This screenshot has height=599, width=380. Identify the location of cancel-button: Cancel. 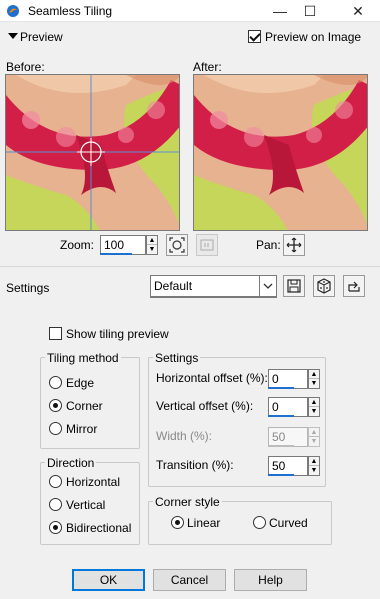
(189, 580).